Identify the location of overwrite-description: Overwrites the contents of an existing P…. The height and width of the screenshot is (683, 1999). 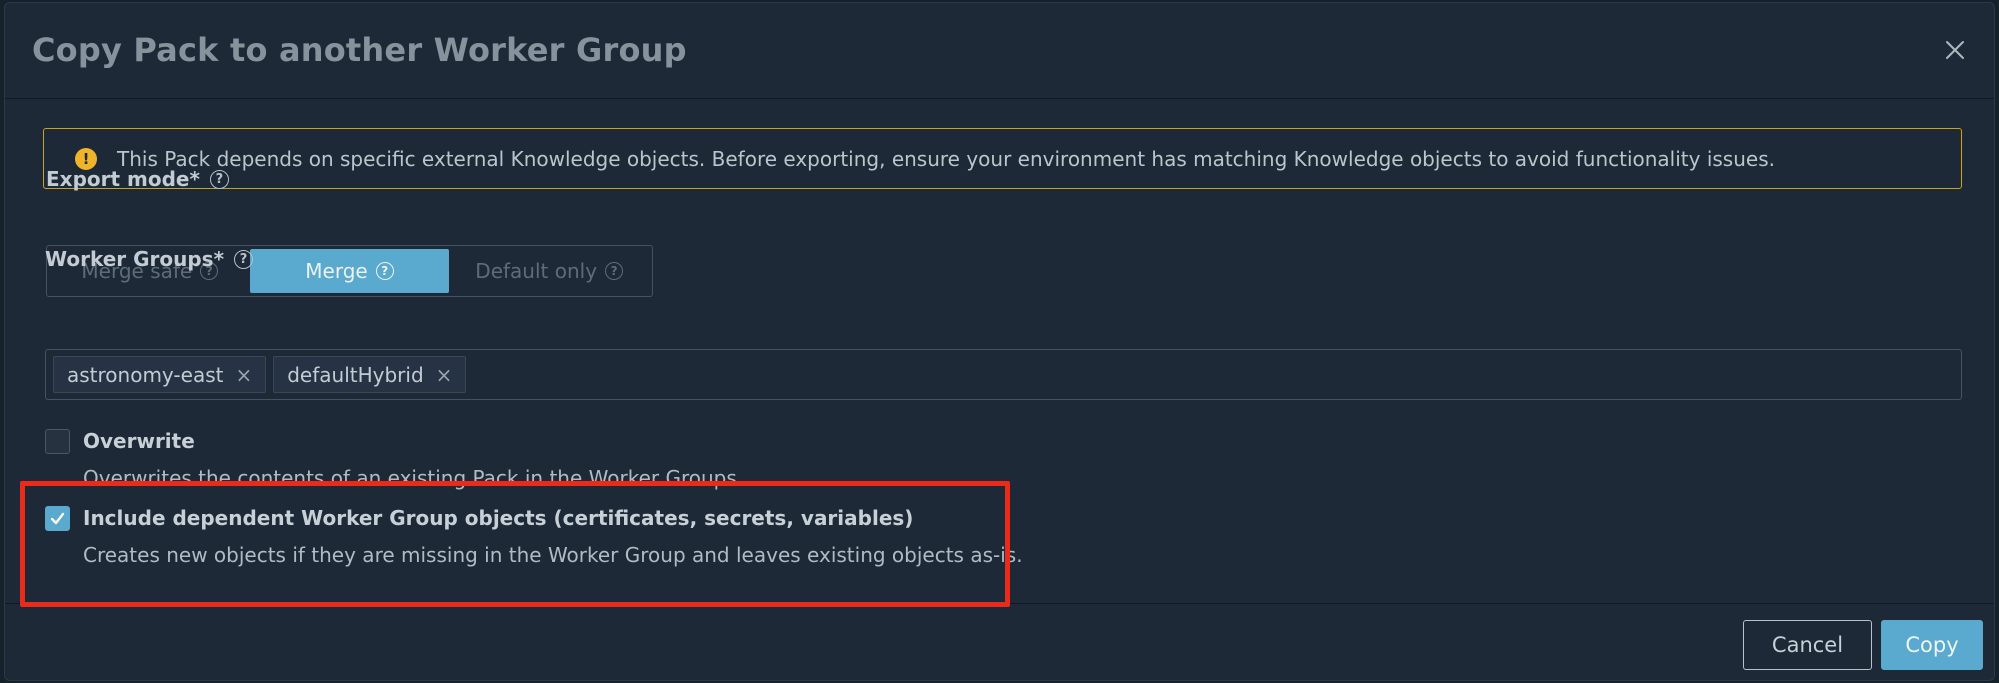
(413, 478).